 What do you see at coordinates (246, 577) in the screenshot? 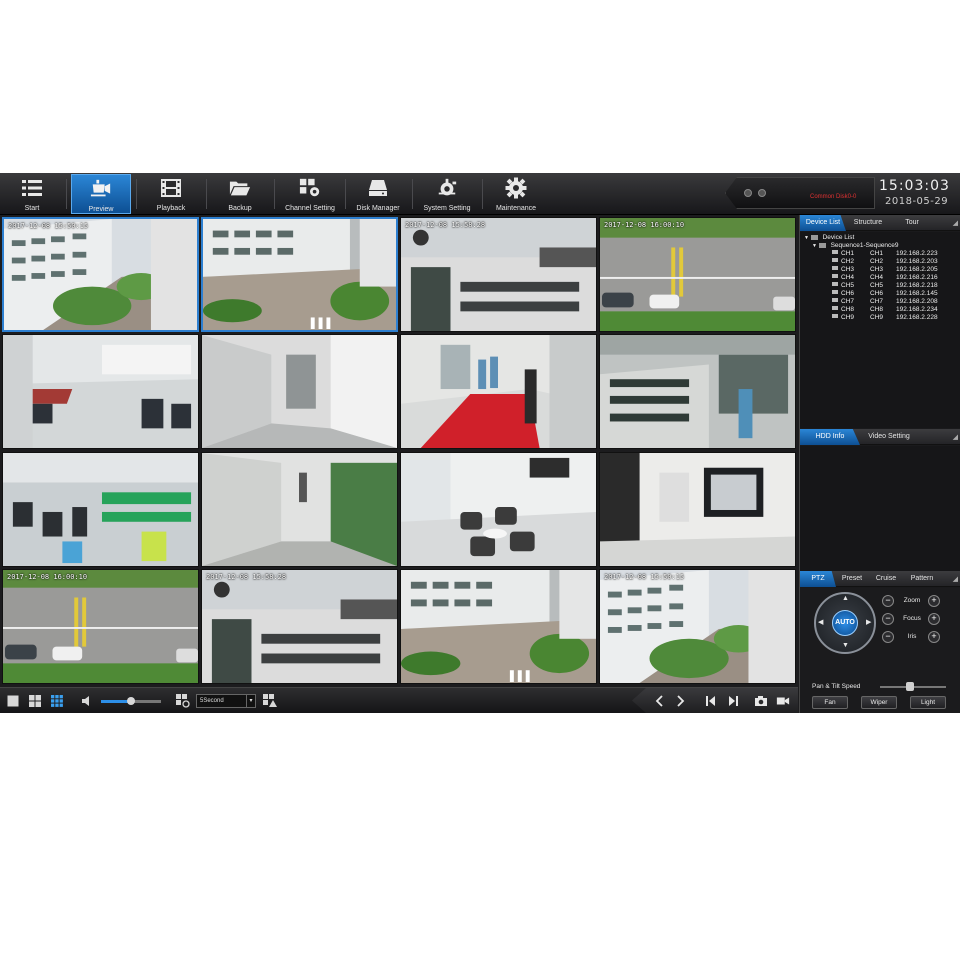
I see `tile-14-timestamp: 2017-12-08 15:58:28` at bounding box center [246, 577].